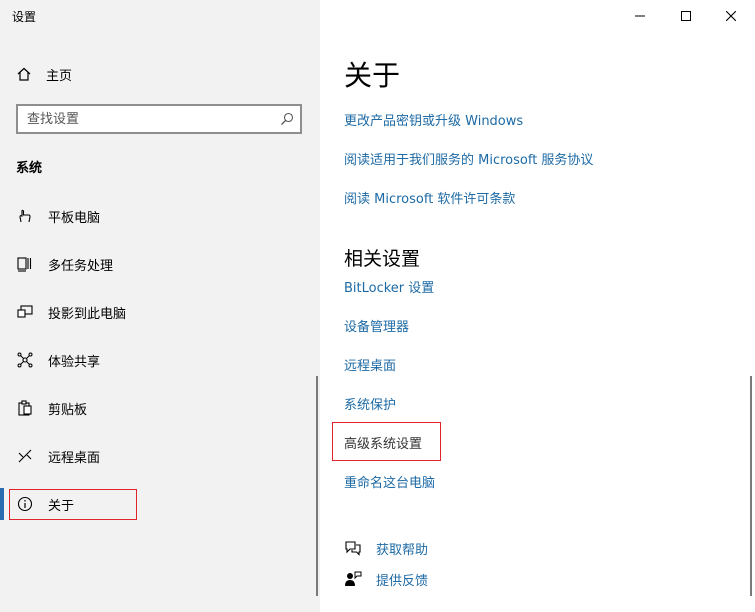 This screenshot has width=755, height=612. What do you see at coordinates (160, 360) in the screenshot?
I see `sidebar-item-shared-experiences: 体验共享` at bounding box center [160, 360].